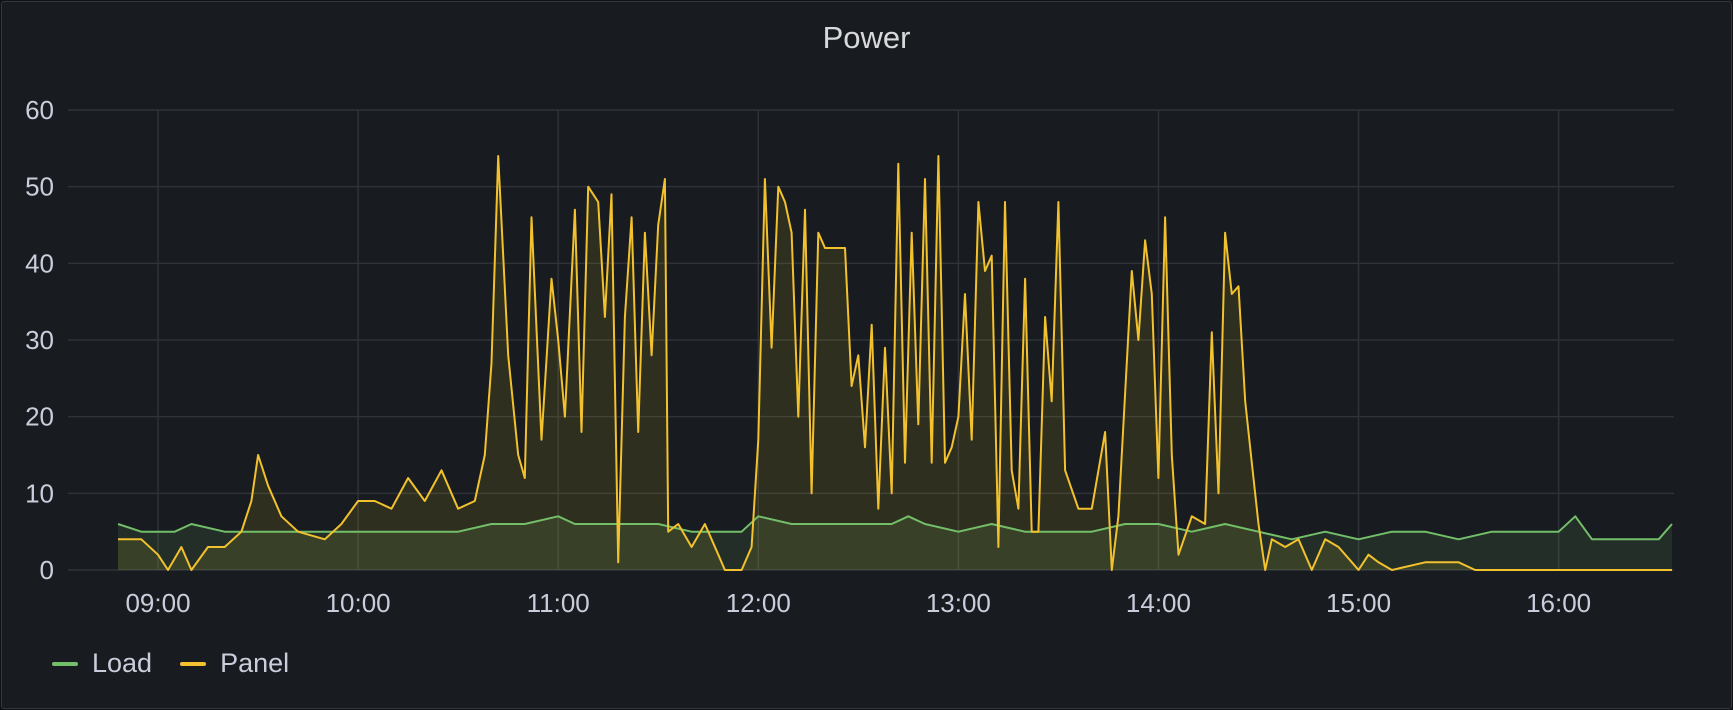  I want to click on y-tick-label: 30, so click(39, 340).